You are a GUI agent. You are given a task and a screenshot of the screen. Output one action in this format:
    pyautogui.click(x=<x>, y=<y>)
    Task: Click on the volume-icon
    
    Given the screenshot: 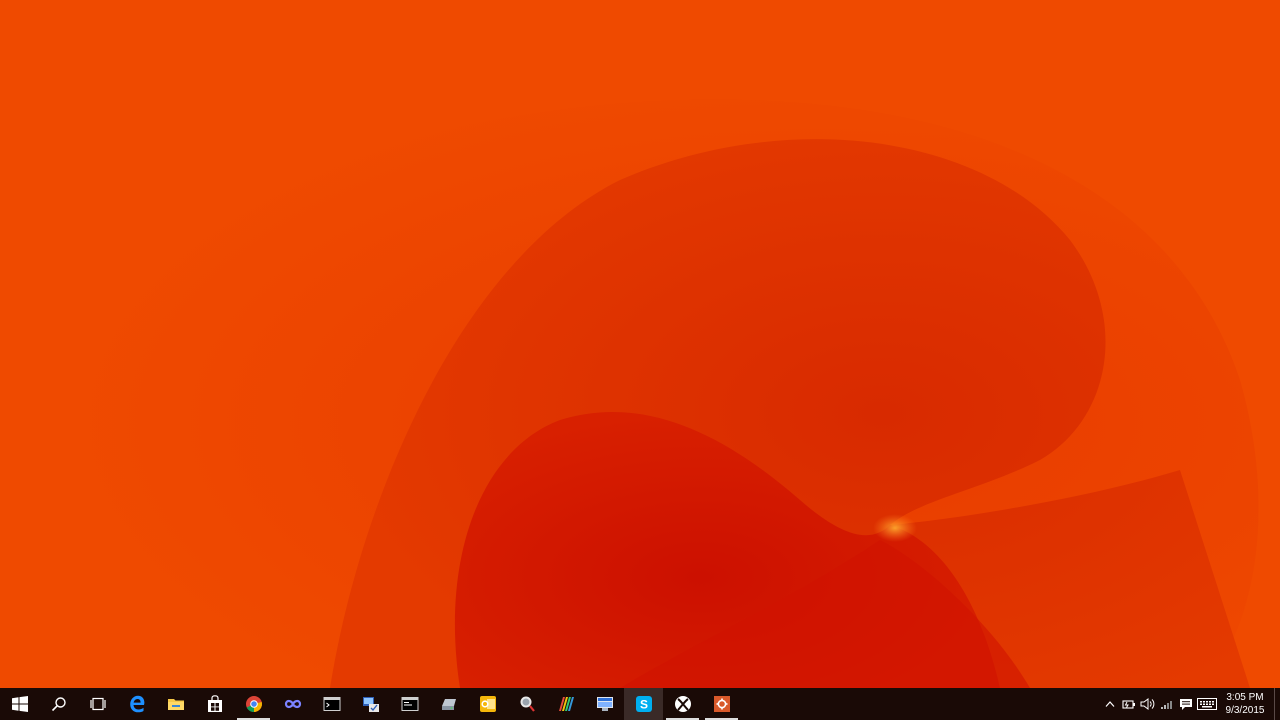 What is the action you would take?
    pyautogui.click(x=1147, y=704)
    